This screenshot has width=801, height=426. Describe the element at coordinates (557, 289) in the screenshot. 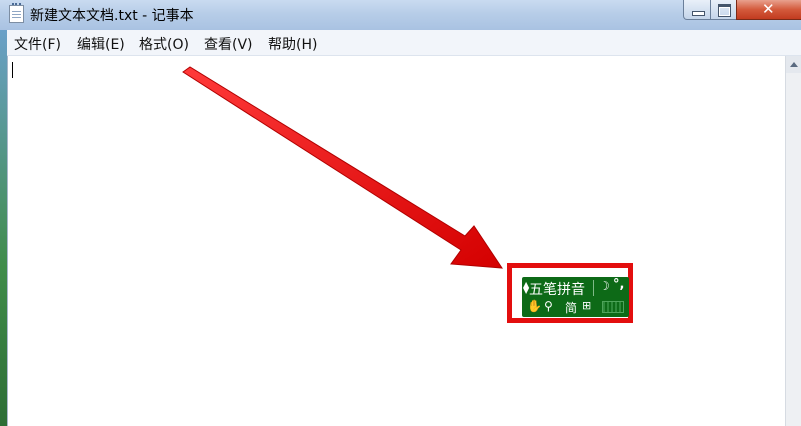

I see `ime-name-label: 五笔拼音` at that location.